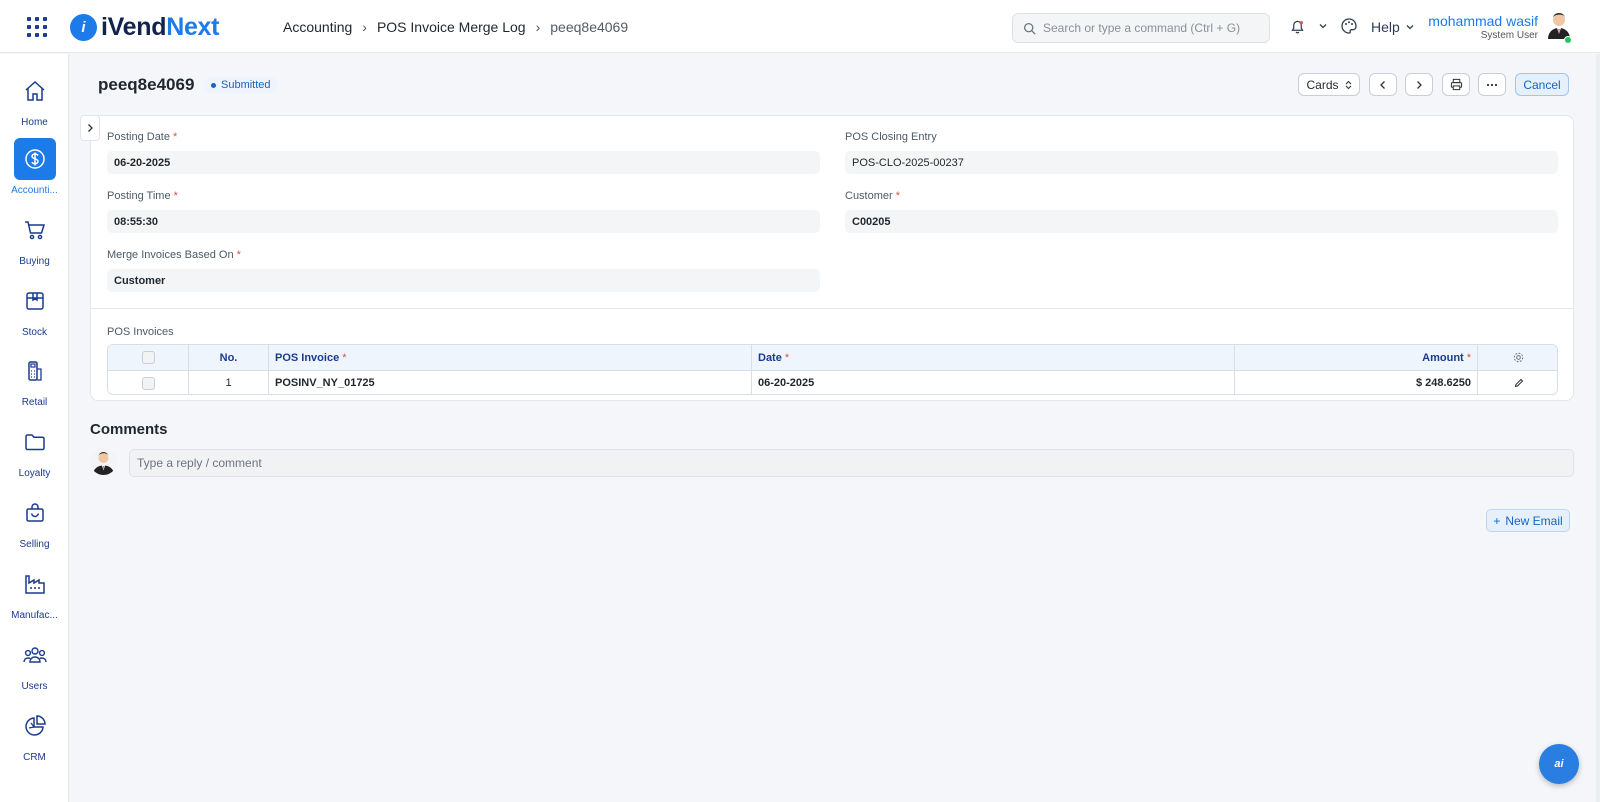 This screenshot has width=1600, height=802. What do you see at coordinates (34, 332) in the screenshot?
I see `sidebar-item-label: Stock` at bounding box center [34, 332].